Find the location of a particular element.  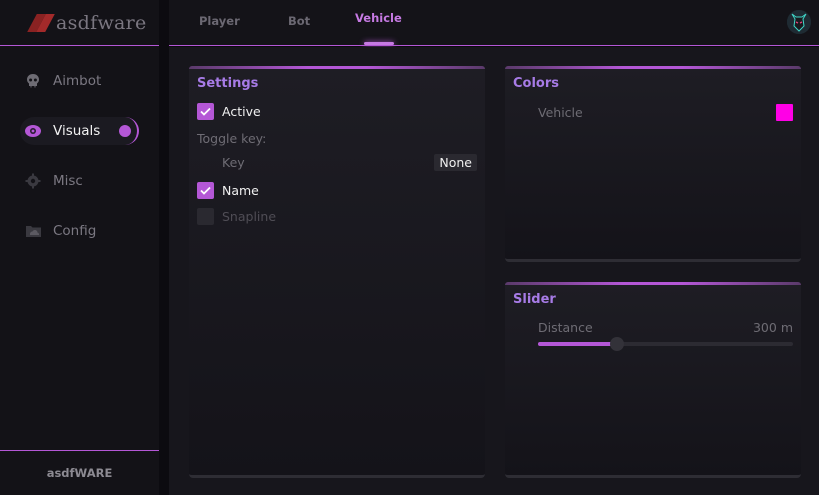

vehicle-color-row: Vehicle is located at coordinates (560, 112).